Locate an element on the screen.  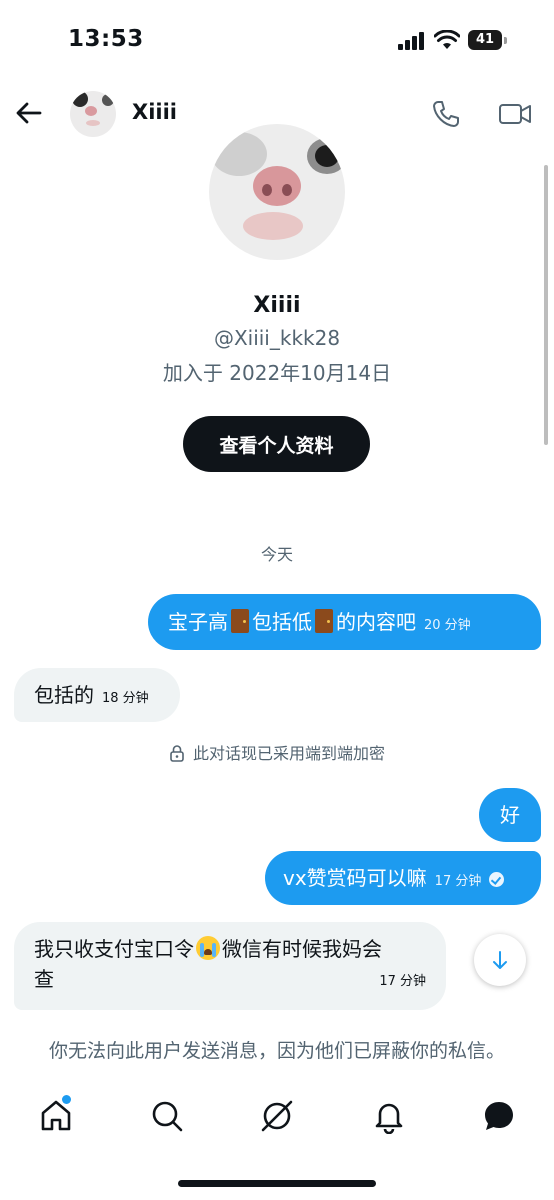
battery-level: 41 is located at coordinates (485, 39).